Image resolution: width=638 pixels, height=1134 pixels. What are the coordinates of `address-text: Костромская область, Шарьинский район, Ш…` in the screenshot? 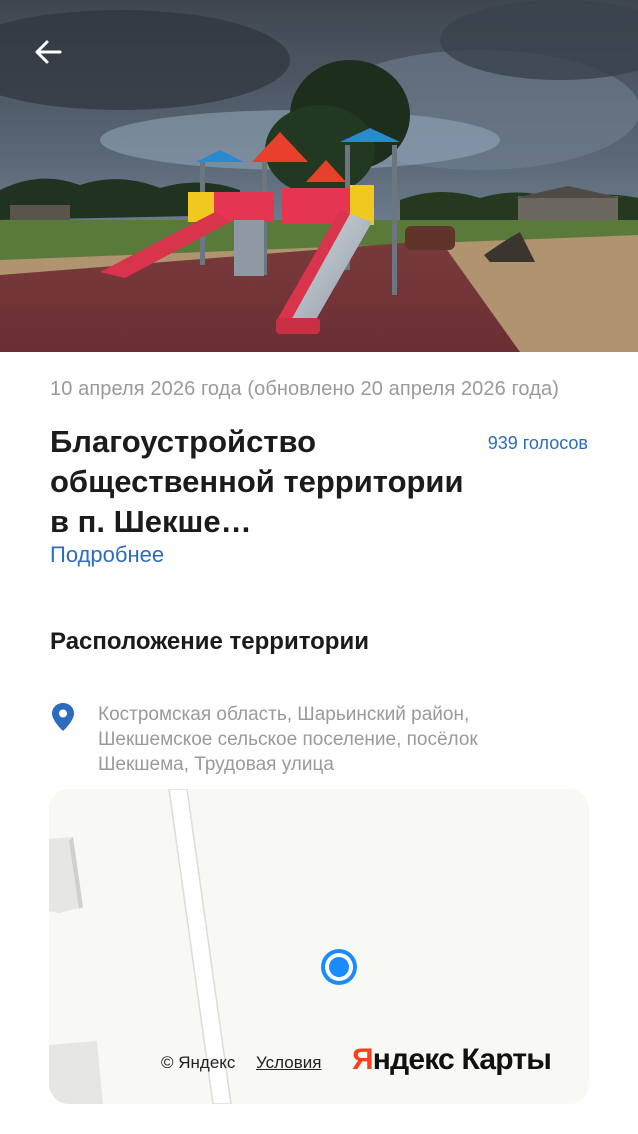 It's located at (288, 739).